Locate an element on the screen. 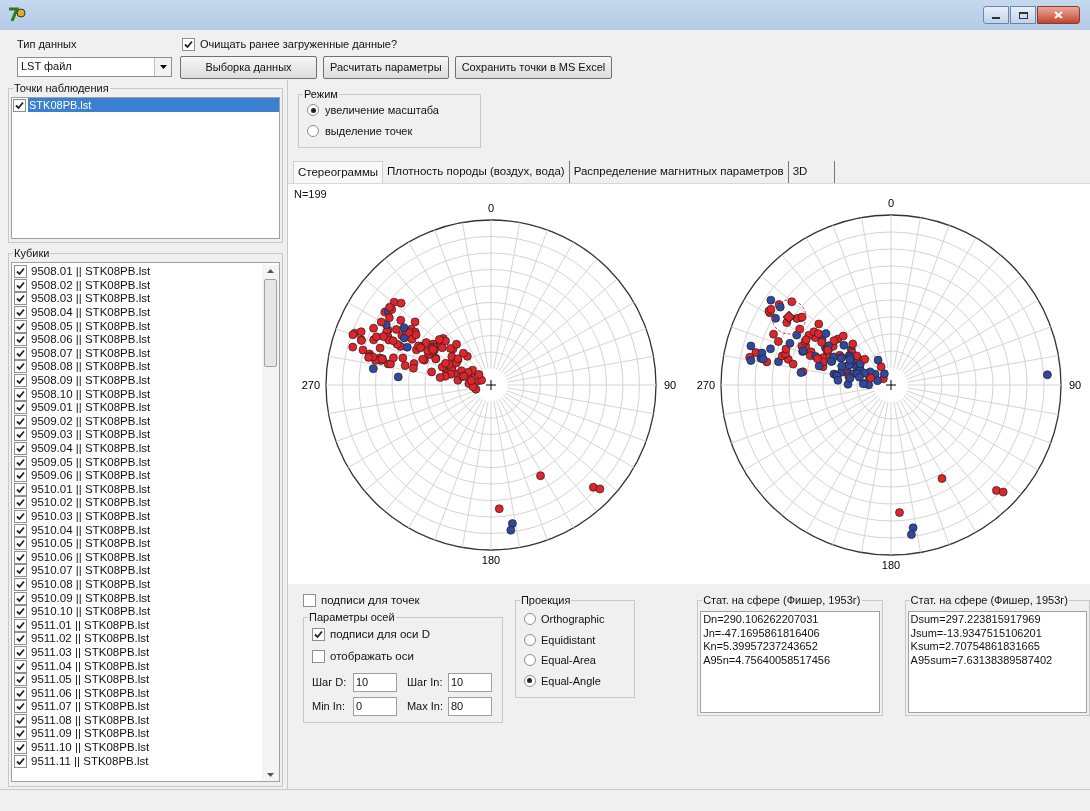 This screenshot has width=1090, height=811. list-item: 9509.01 || STK08PB.lst is located at coordinates (91, 408).